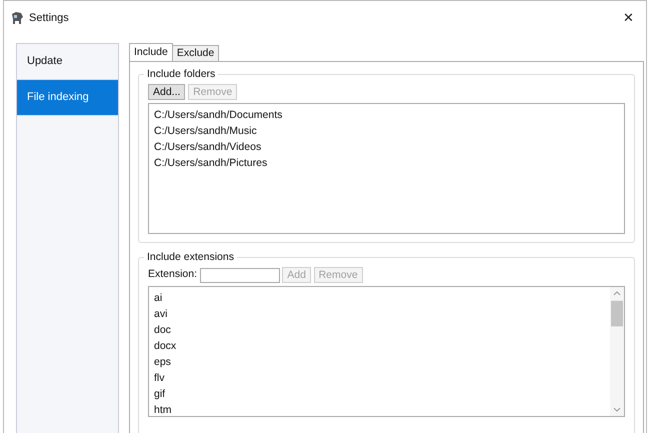  Describe the element at coordinates (151, 52) in the screenshot. I see `tab: Include` at that location.